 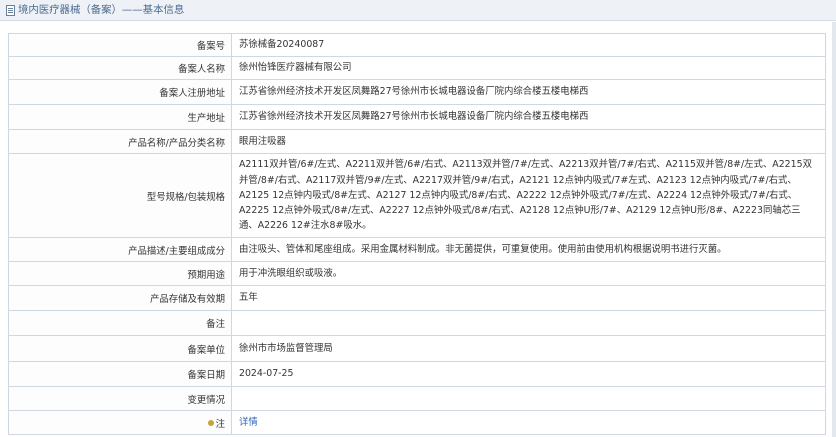 I want to click on row-value: 用于冲洗眼组织或吸液。, so click(x=528, y=273).